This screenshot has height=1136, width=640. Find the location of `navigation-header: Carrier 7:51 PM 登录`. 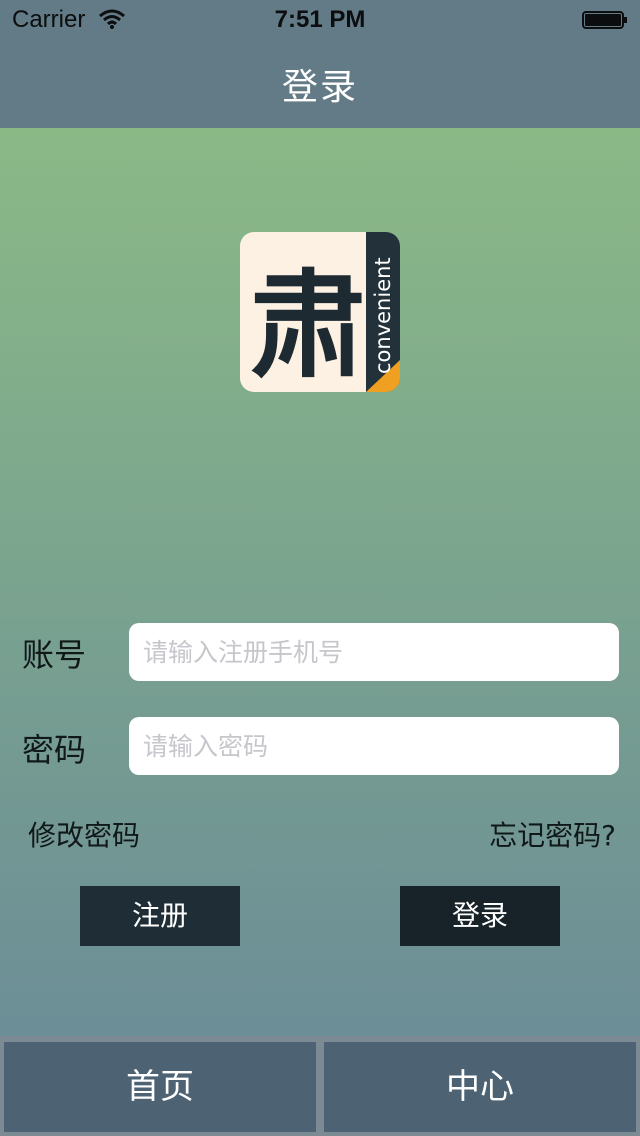

navigation-header: Carrier 7:51 PM 登录 is located at coordinates (320, 64).